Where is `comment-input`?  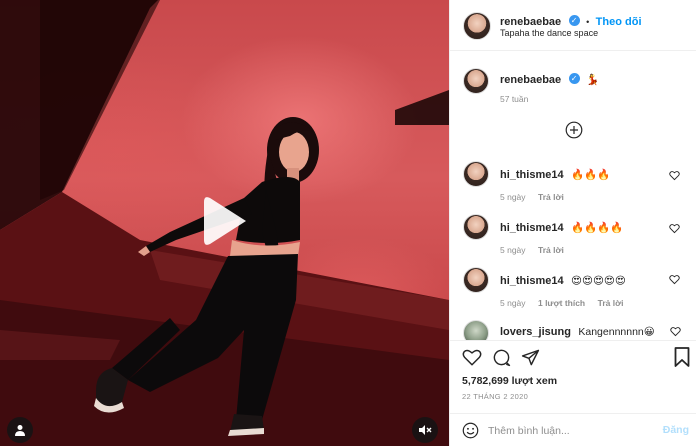 comment-input is located at coordinates (568, 431).